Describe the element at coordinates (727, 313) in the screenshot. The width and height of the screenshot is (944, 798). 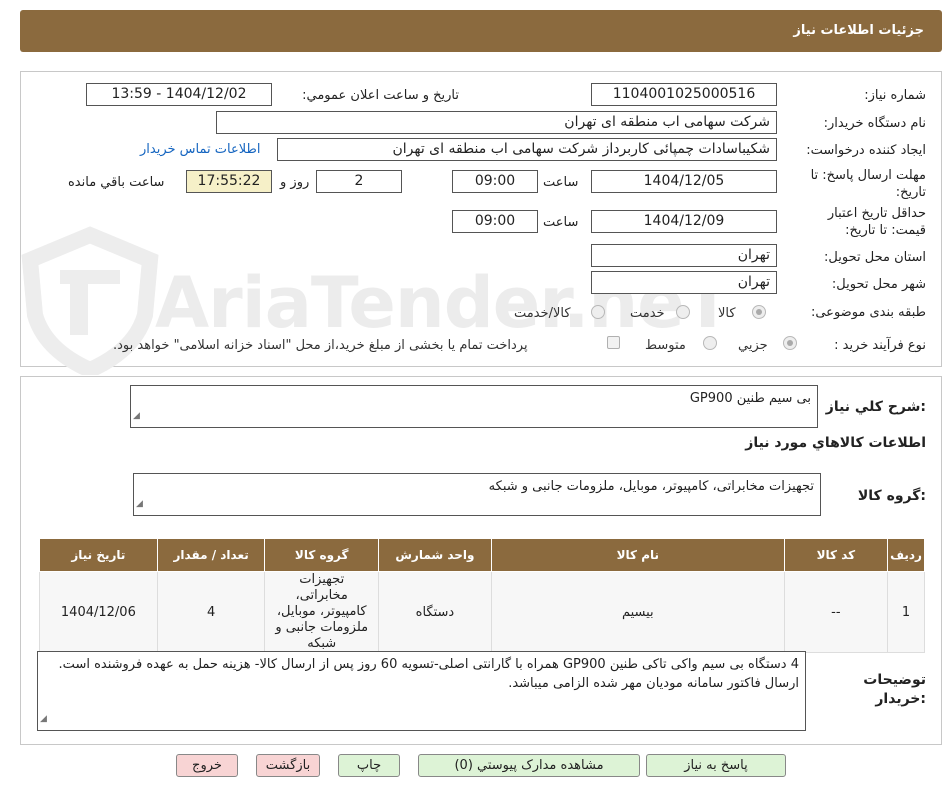
I see `category-option-goods: کالا` at that location.